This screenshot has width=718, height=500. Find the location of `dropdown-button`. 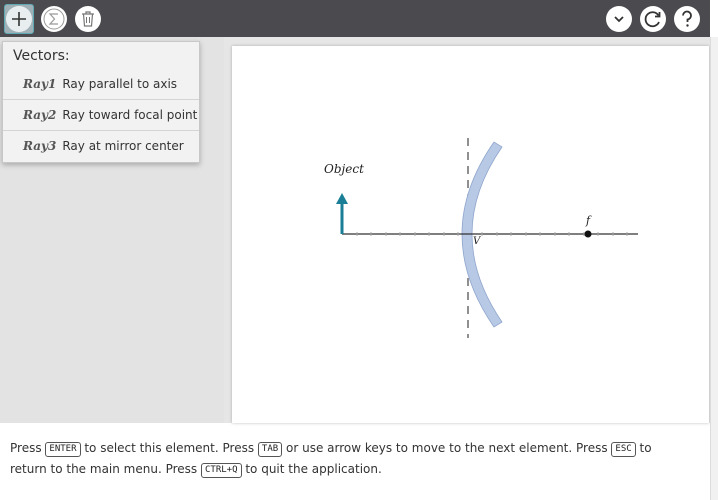

dropdown-button is located at coordinates (619, 19).